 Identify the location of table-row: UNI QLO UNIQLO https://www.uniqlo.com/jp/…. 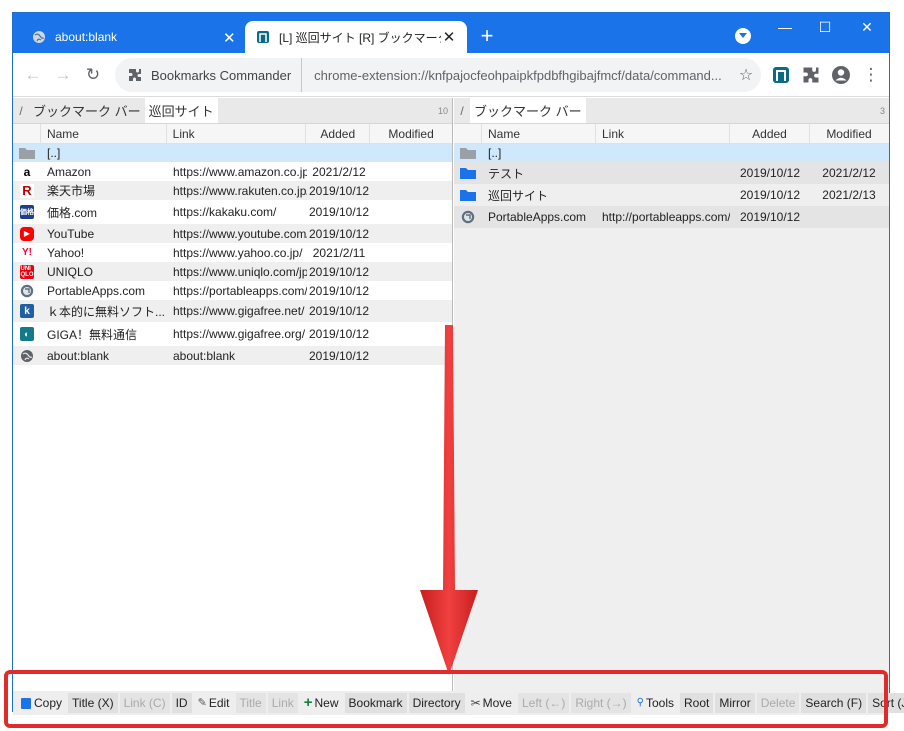
(232, 271).